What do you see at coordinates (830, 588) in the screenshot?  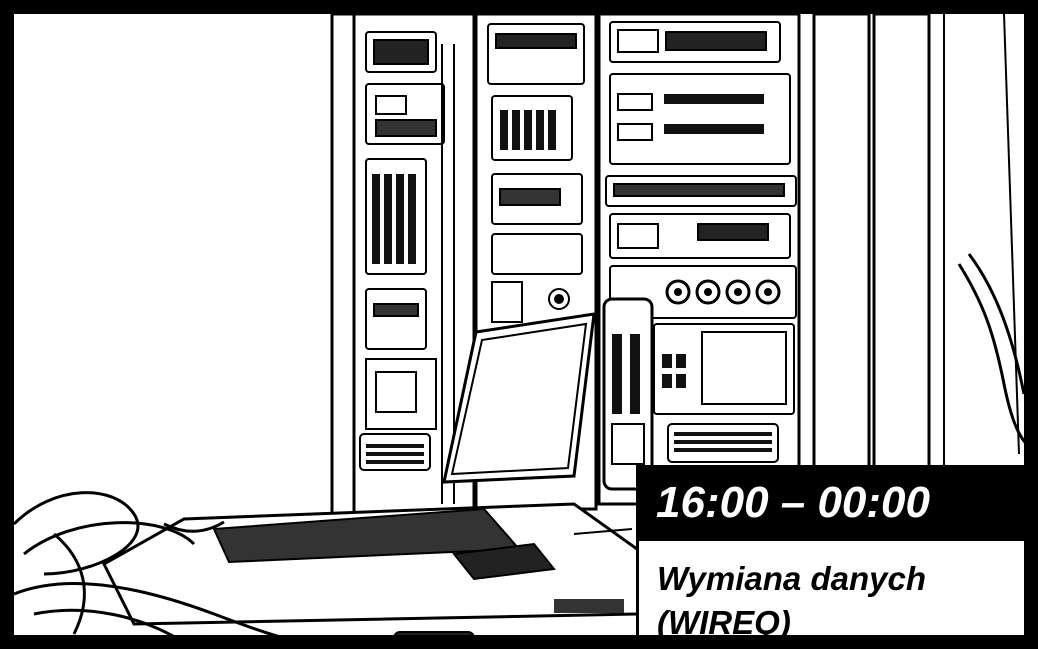 I see `event-title: Wymiana danych (WIREQ)` at bounding box center [830, 588].